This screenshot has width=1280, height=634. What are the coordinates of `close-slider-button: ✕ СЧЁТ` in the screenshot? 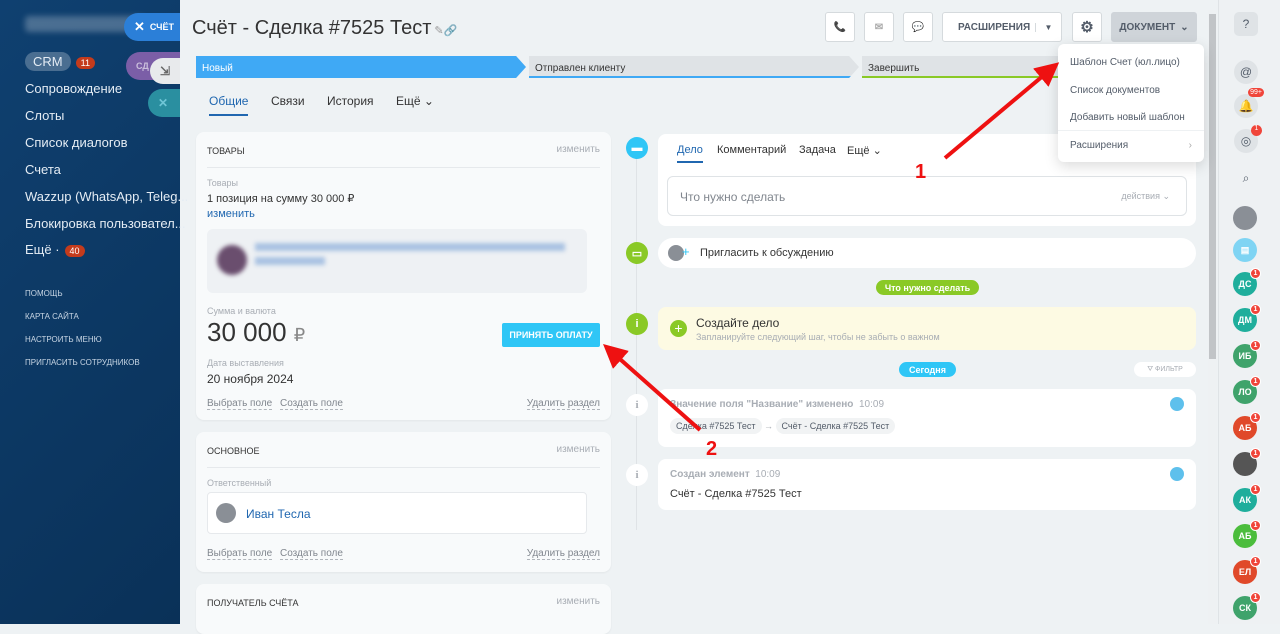 It's located at (152, 27).